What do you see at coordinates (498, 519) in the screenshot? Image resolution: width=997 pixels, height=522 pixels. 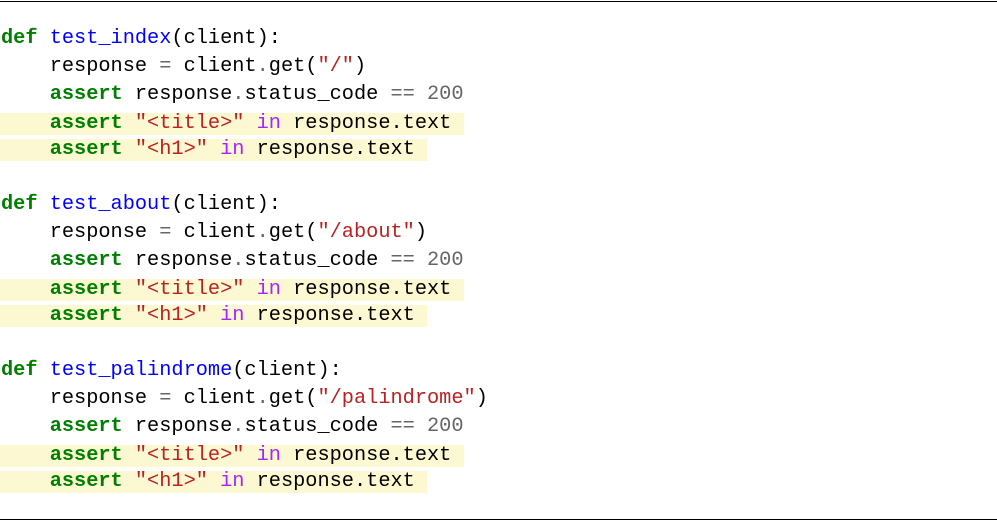 I see `bottom-rule` at bounding box center [498, 519].